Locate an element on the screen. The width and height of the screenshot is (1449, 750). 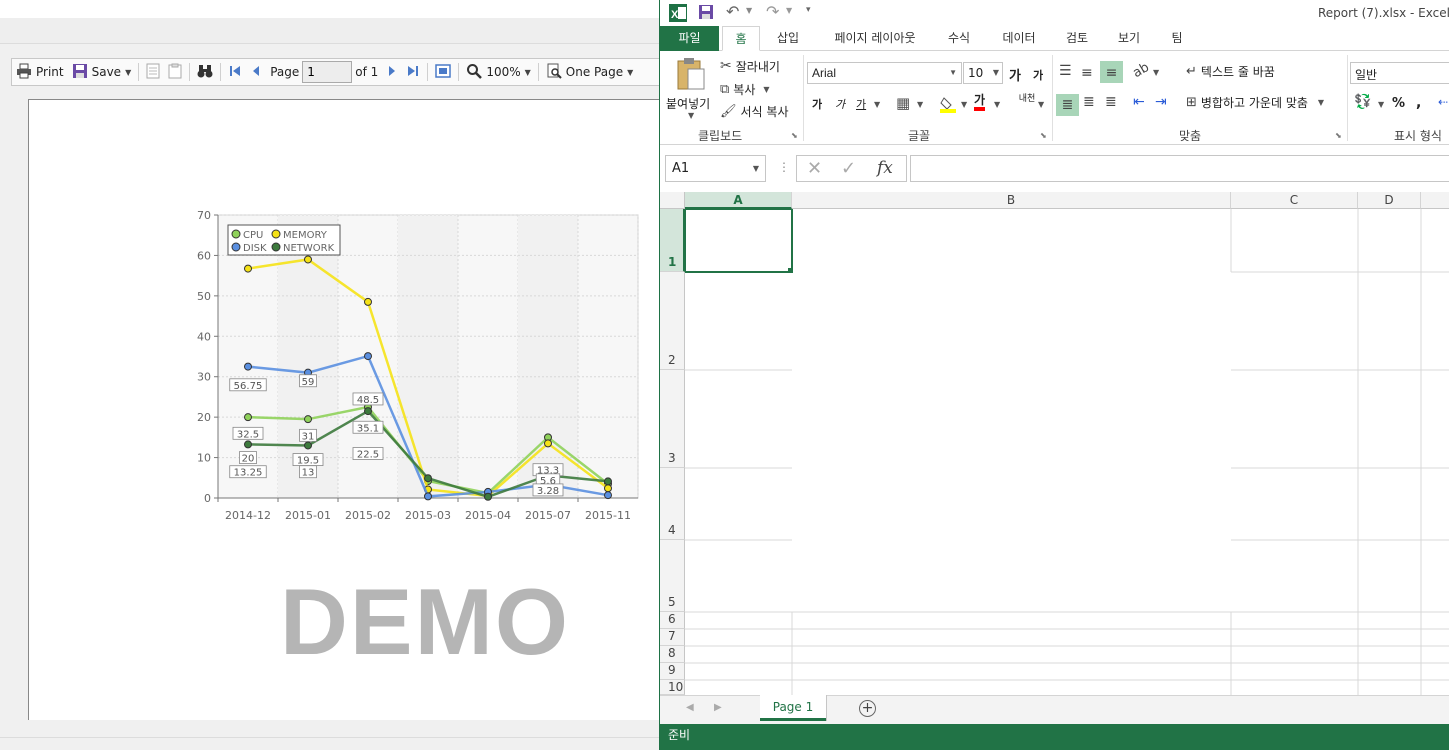
shrink-font-button: 가 is located at coordinates (1038, 75).